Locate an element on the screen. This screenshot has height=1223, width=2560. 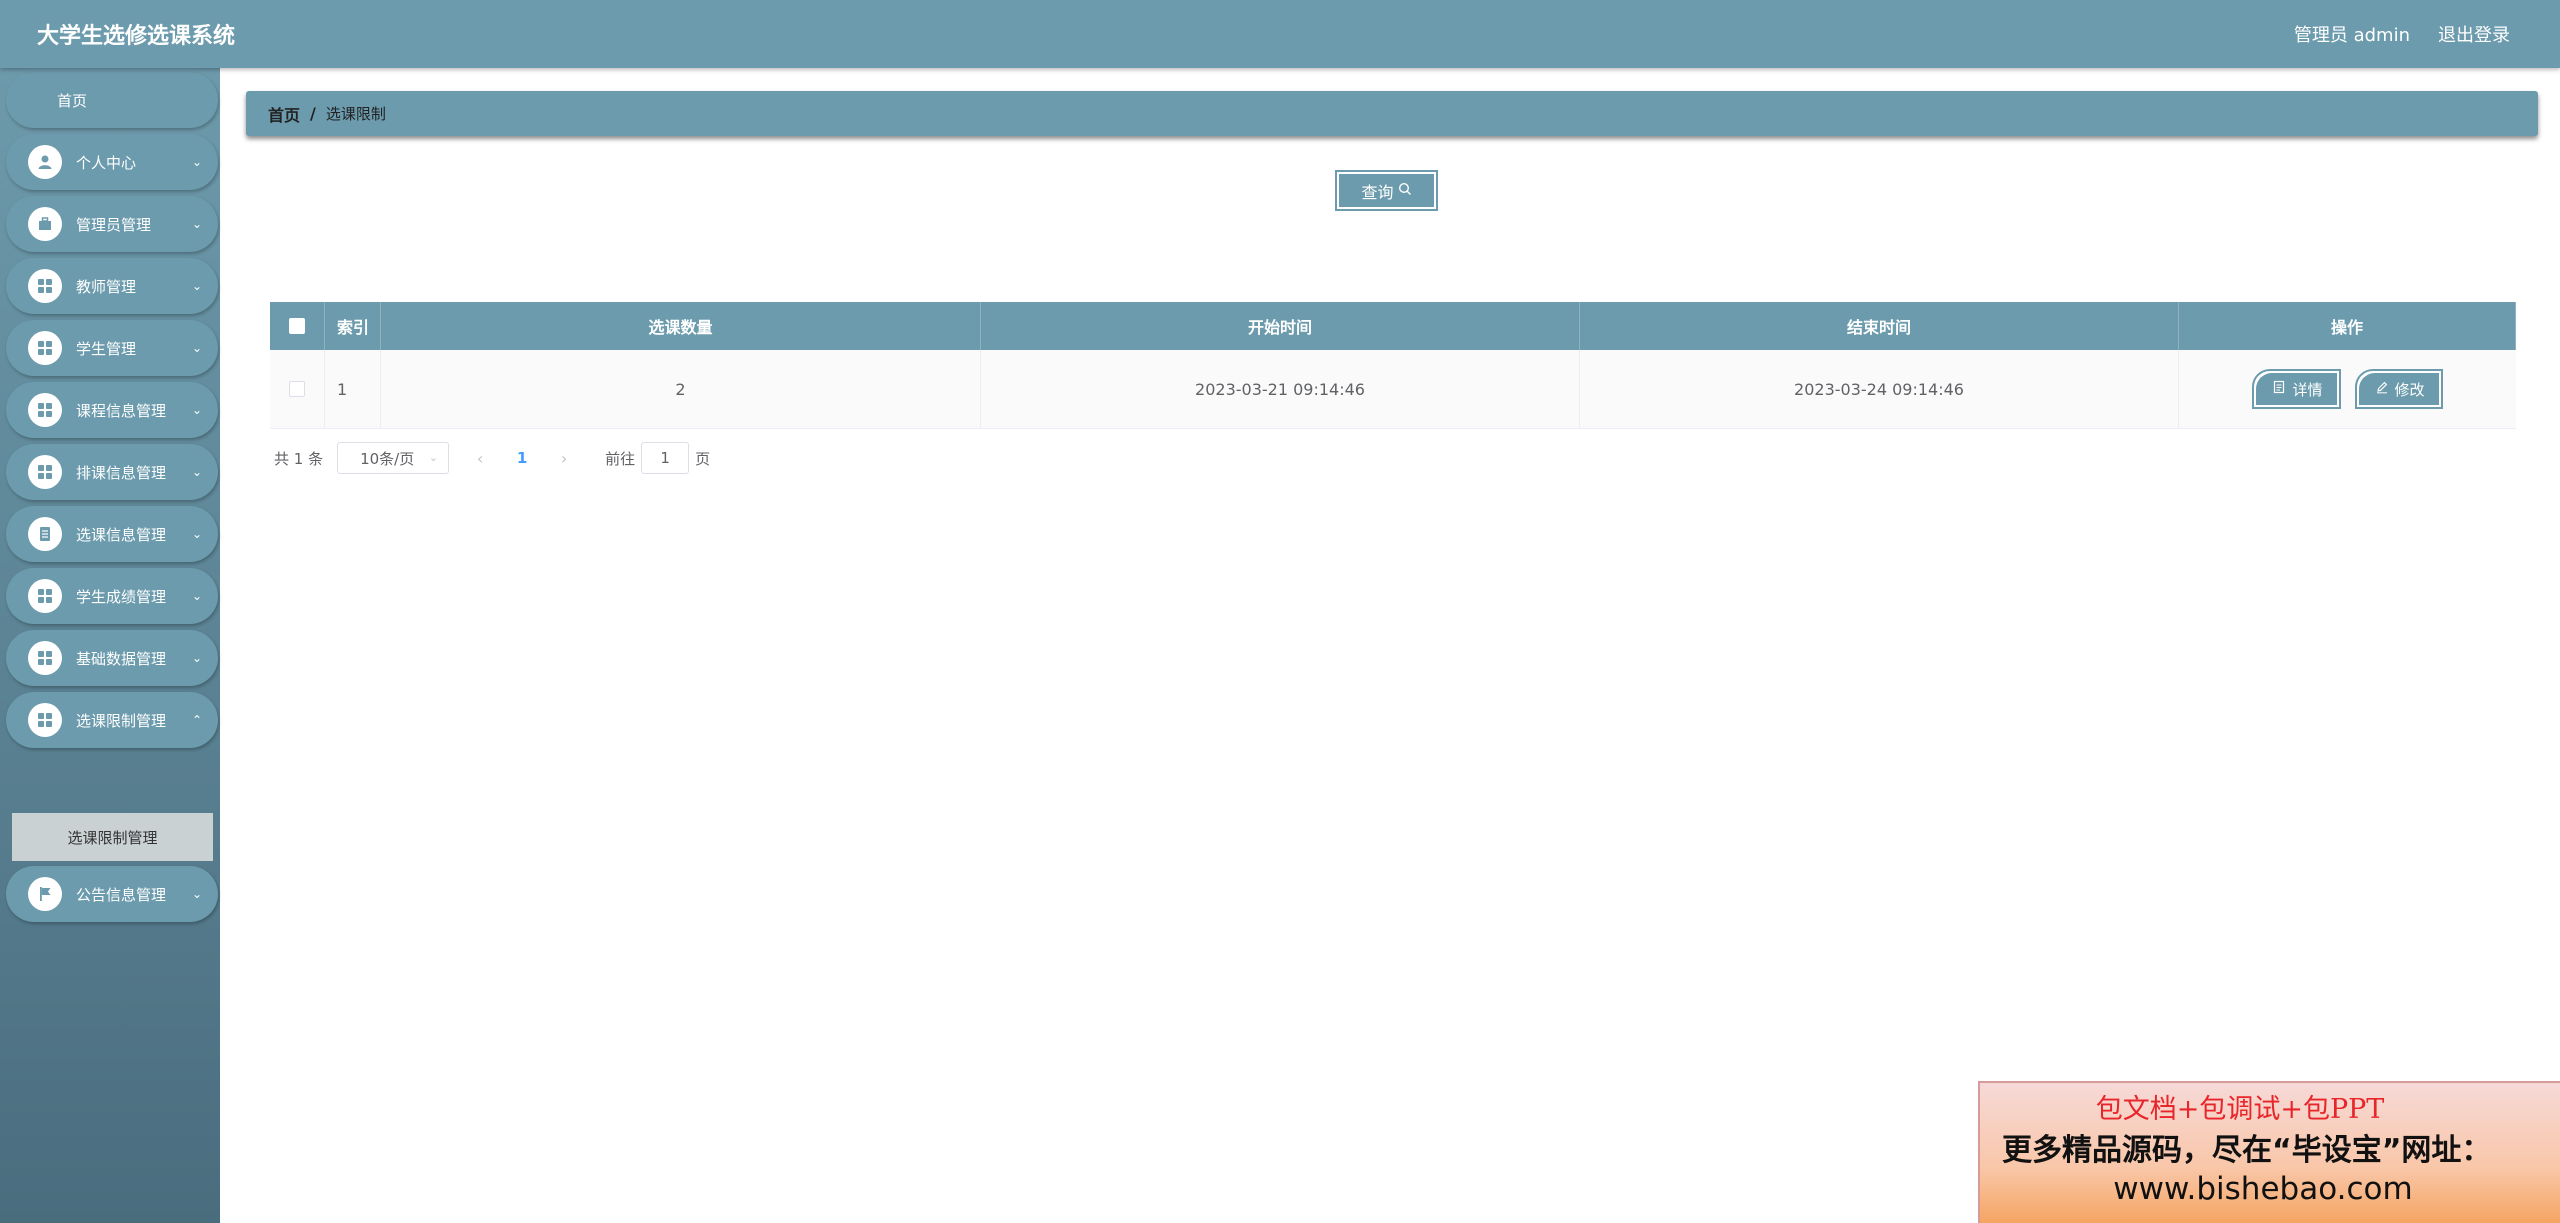
detail-button-face: 详情 is located at coordinates (2296, 389).